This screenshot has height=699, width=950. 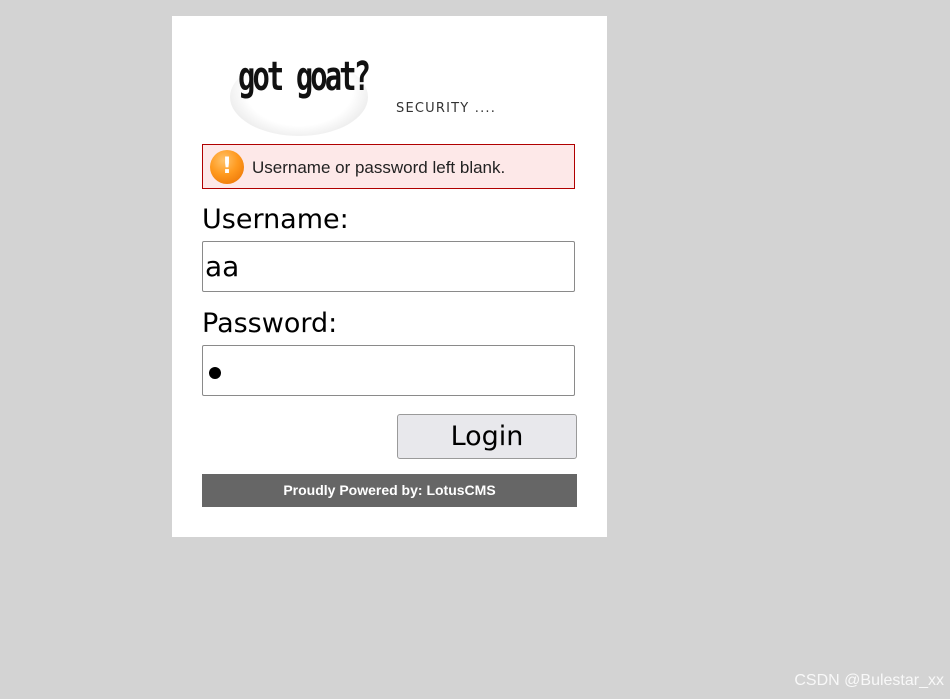 What do you see at coordinates (270, 323) in the screenshot?
I see `password-label: Password:` at bounding box center [270, 323].